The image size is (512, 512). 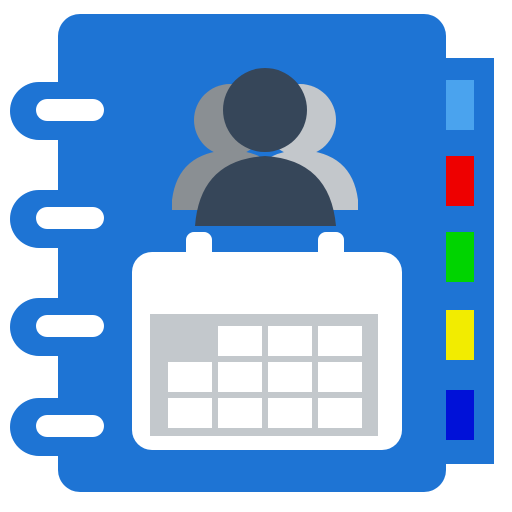 I want to click on light-blue-tab, so click(x=460, y=105).